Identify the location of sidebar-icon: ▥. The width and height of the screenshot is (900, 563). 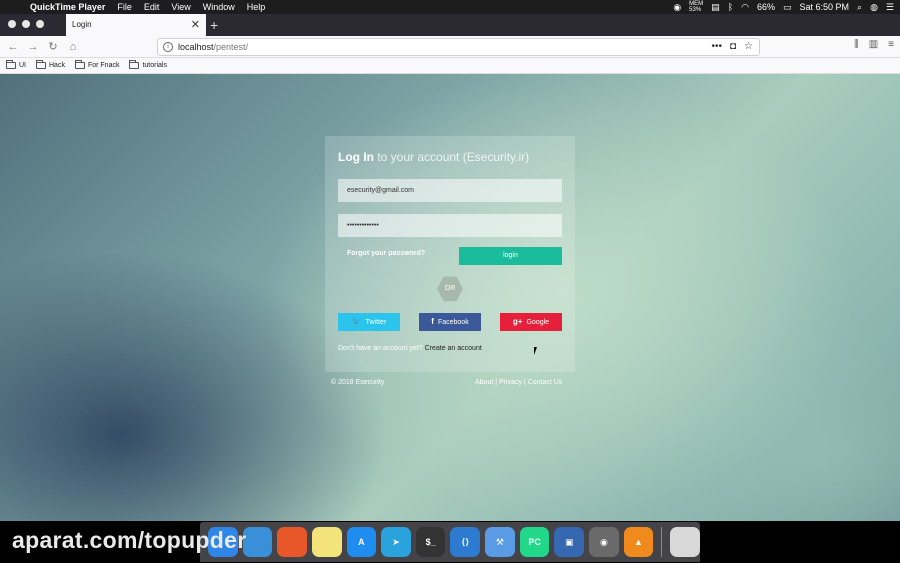
(873, 44).